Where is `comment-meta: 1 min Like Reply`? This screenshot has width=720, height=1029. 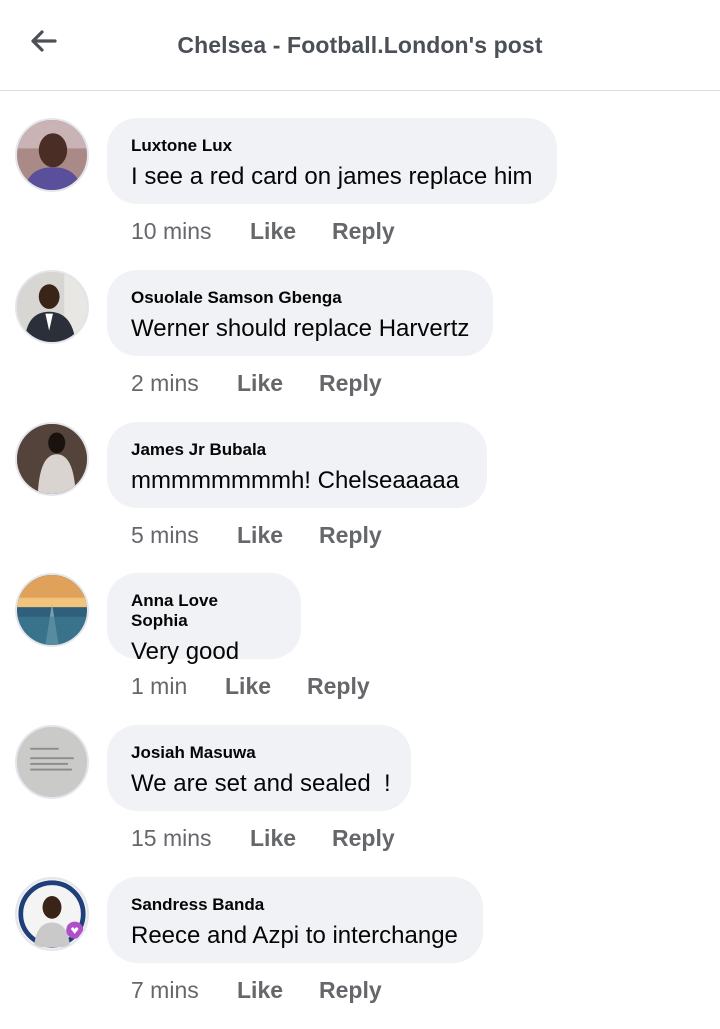 comment-meta: 1 min Like Reply is located at coordinates (250, 686).